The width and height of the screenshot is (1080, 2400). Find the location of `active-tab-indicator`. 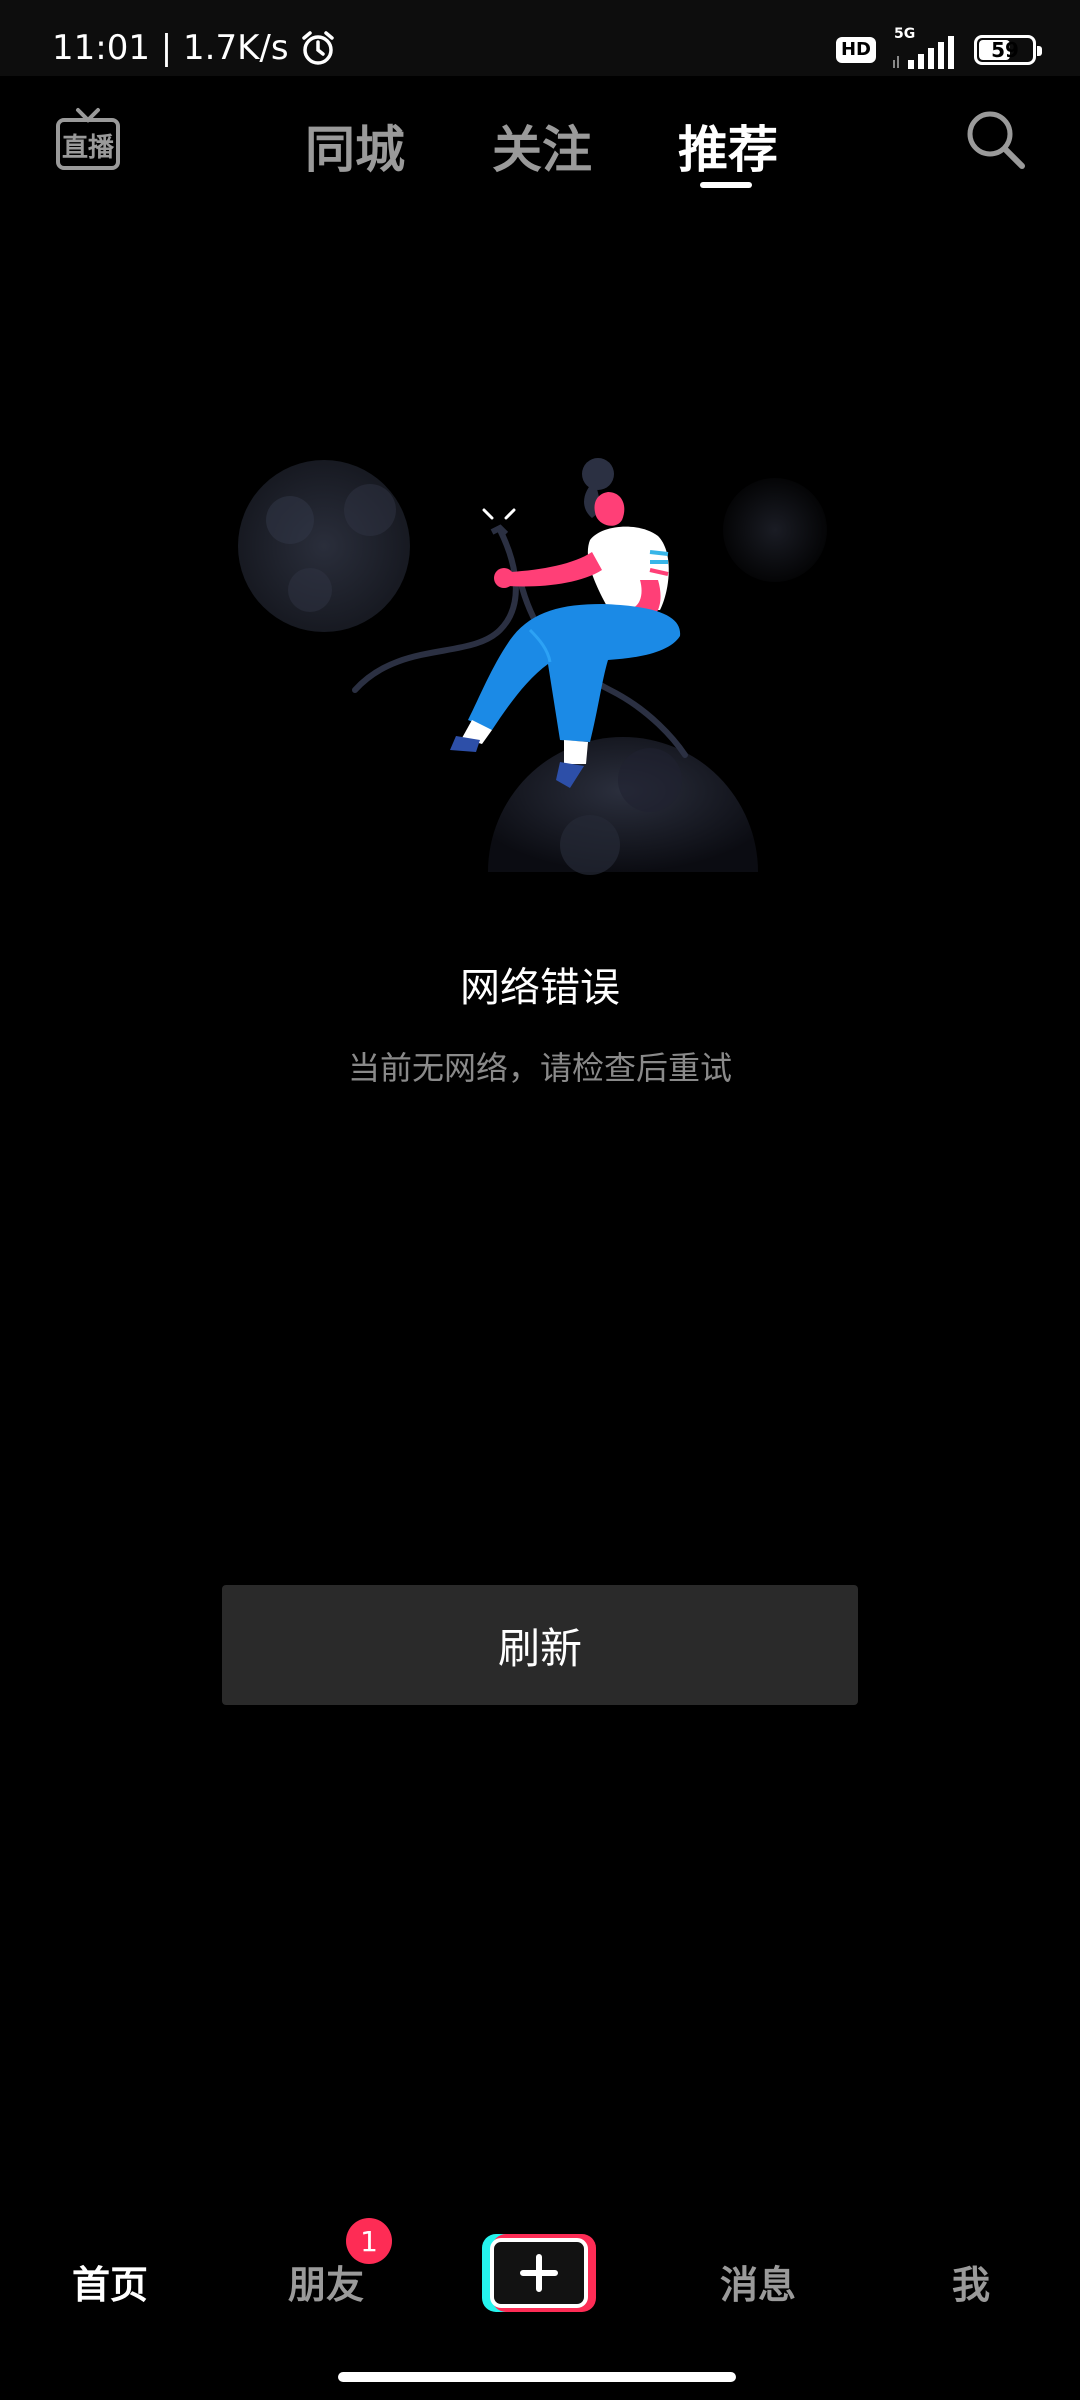

active-tab-indicator is located at coordinates (726, 185).